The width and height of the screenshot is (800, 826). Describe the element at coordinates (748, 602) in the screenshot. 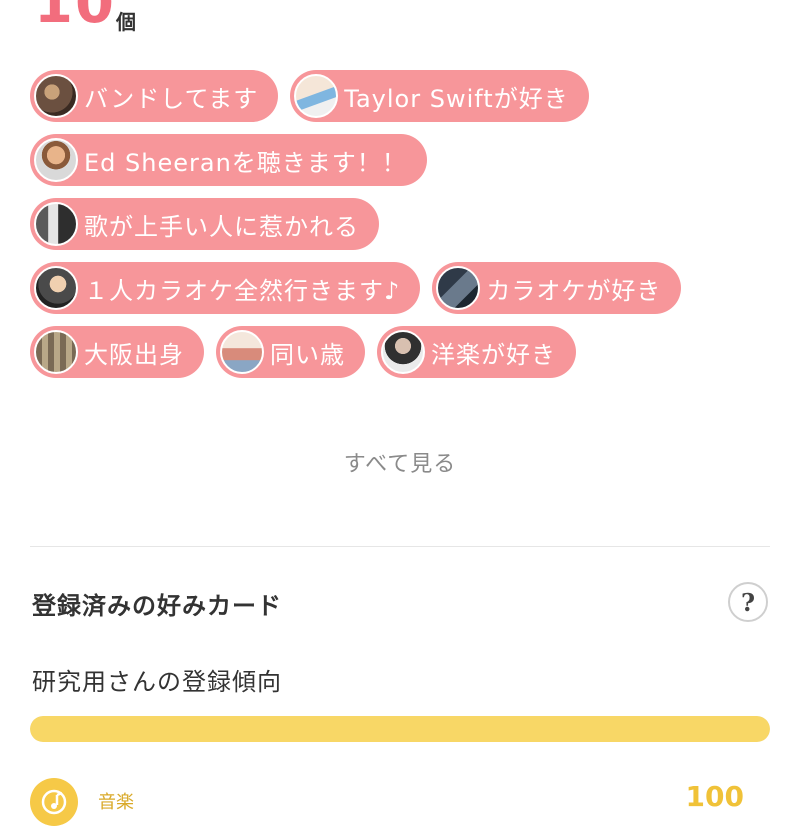

I see `help-icon: ?` at that location.